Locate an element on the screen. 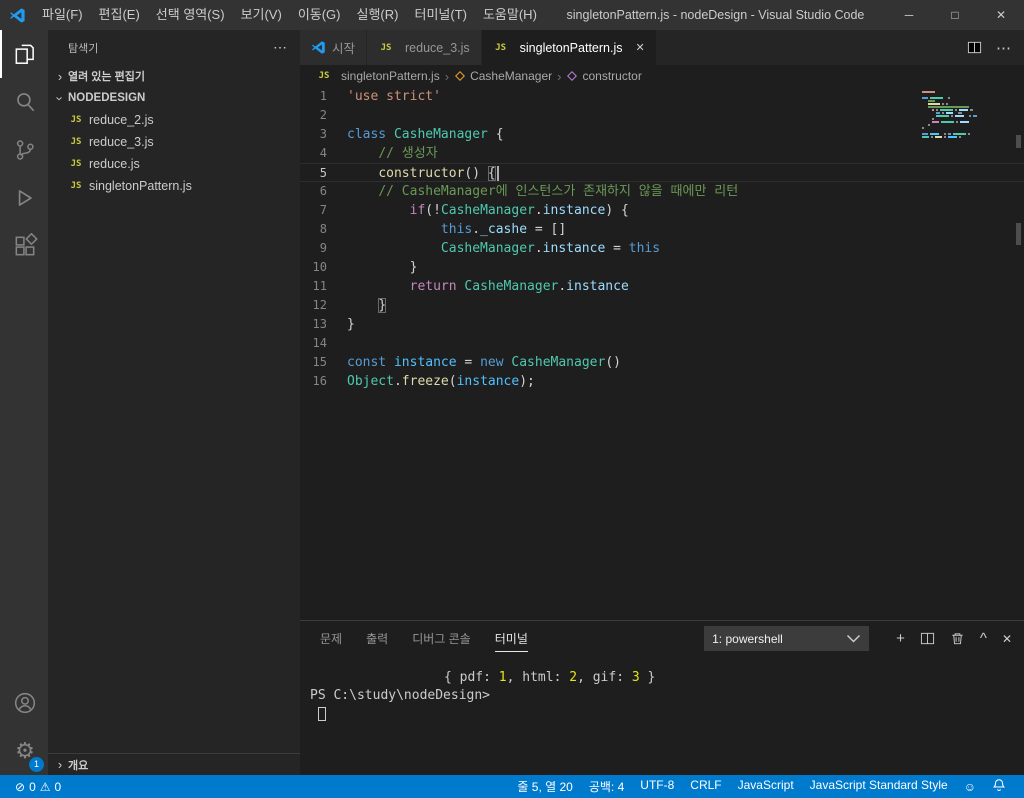  extensions-icon is located at coordinates (24, 246).